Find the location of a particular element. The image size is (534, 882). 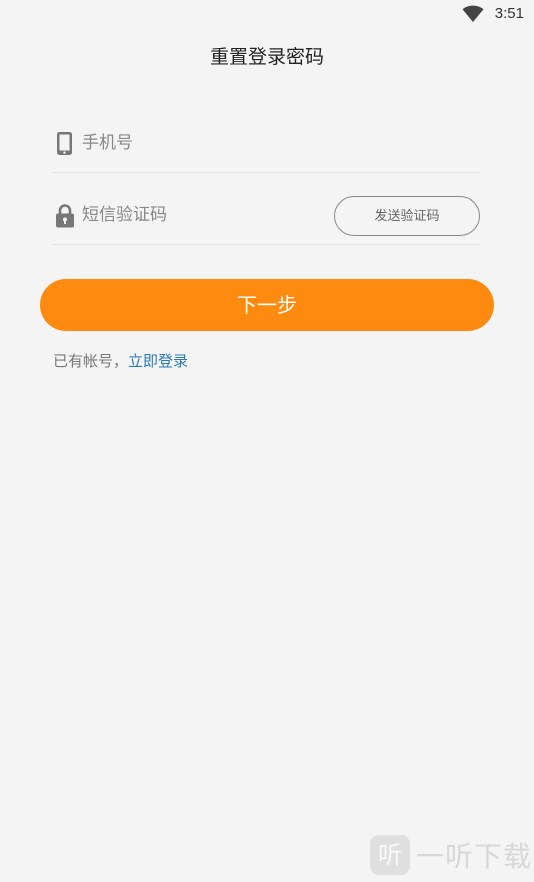

sms-code-input is located at coordinates (207, 215).